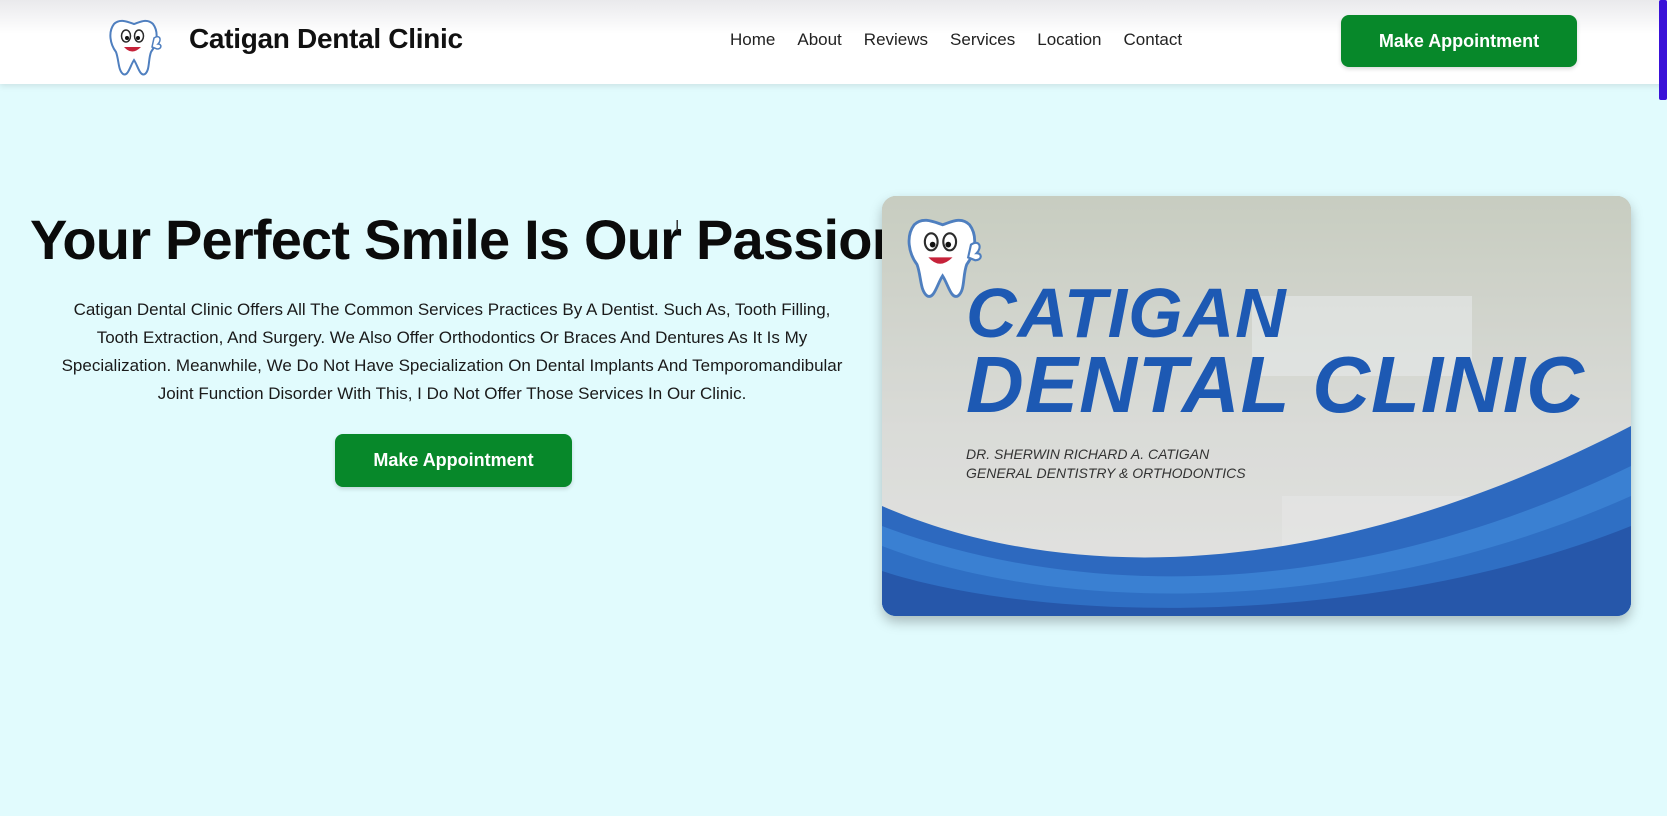 The image size is (1667, 816). Describe the element at coordinates (896, 40) in the screenshot. I see `nav-reviews-link: Reviews` at that location.